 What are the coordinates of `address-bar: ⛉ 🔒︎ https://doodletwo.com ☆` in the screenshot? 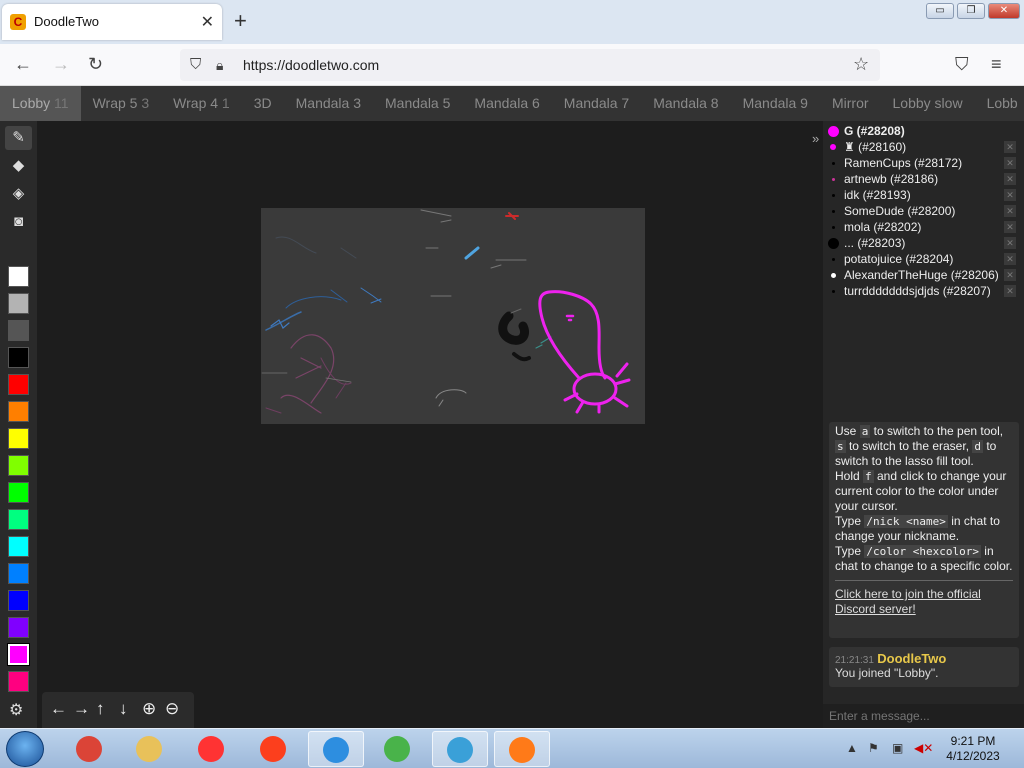 It's located at (530, 65).